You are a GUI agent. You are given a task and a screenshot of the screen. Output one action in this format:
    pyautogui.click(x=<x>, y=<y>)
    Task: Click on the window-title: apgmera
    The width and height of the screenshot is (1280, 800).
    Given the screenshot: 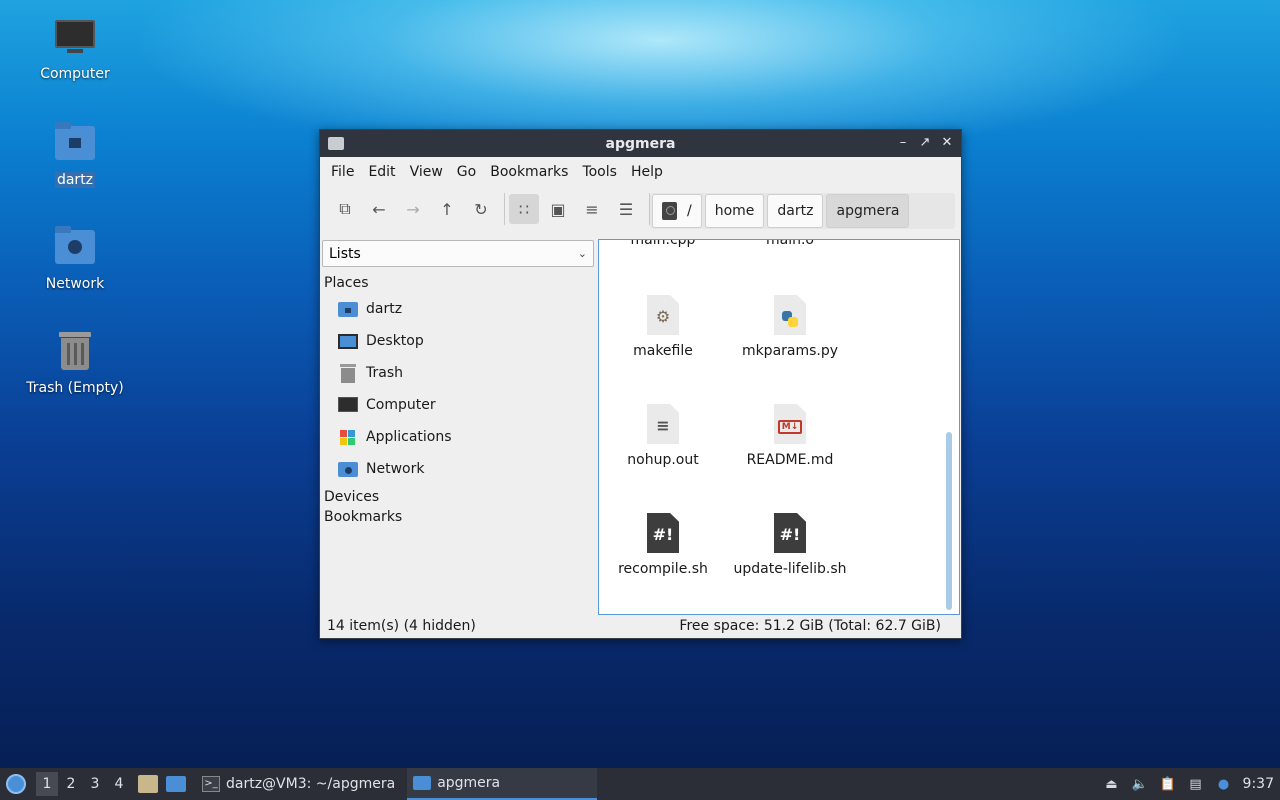 What is the action you would take?
    pyautogui.click(x=640, y=143)
    